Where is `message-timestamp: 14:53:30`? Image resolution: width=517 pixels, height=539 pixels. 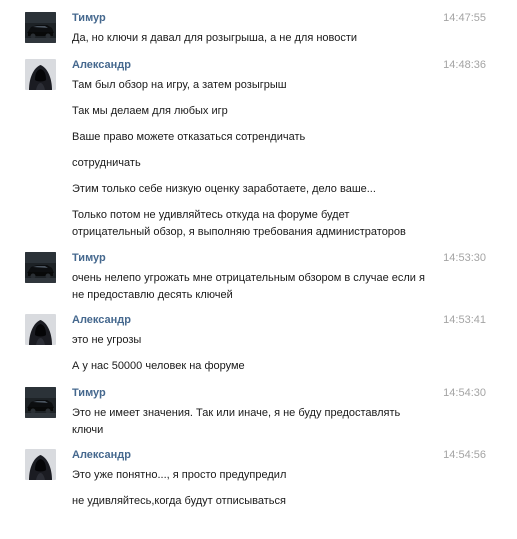 message-timestamp: 14:53:30 is located at coordinates (464, 258).